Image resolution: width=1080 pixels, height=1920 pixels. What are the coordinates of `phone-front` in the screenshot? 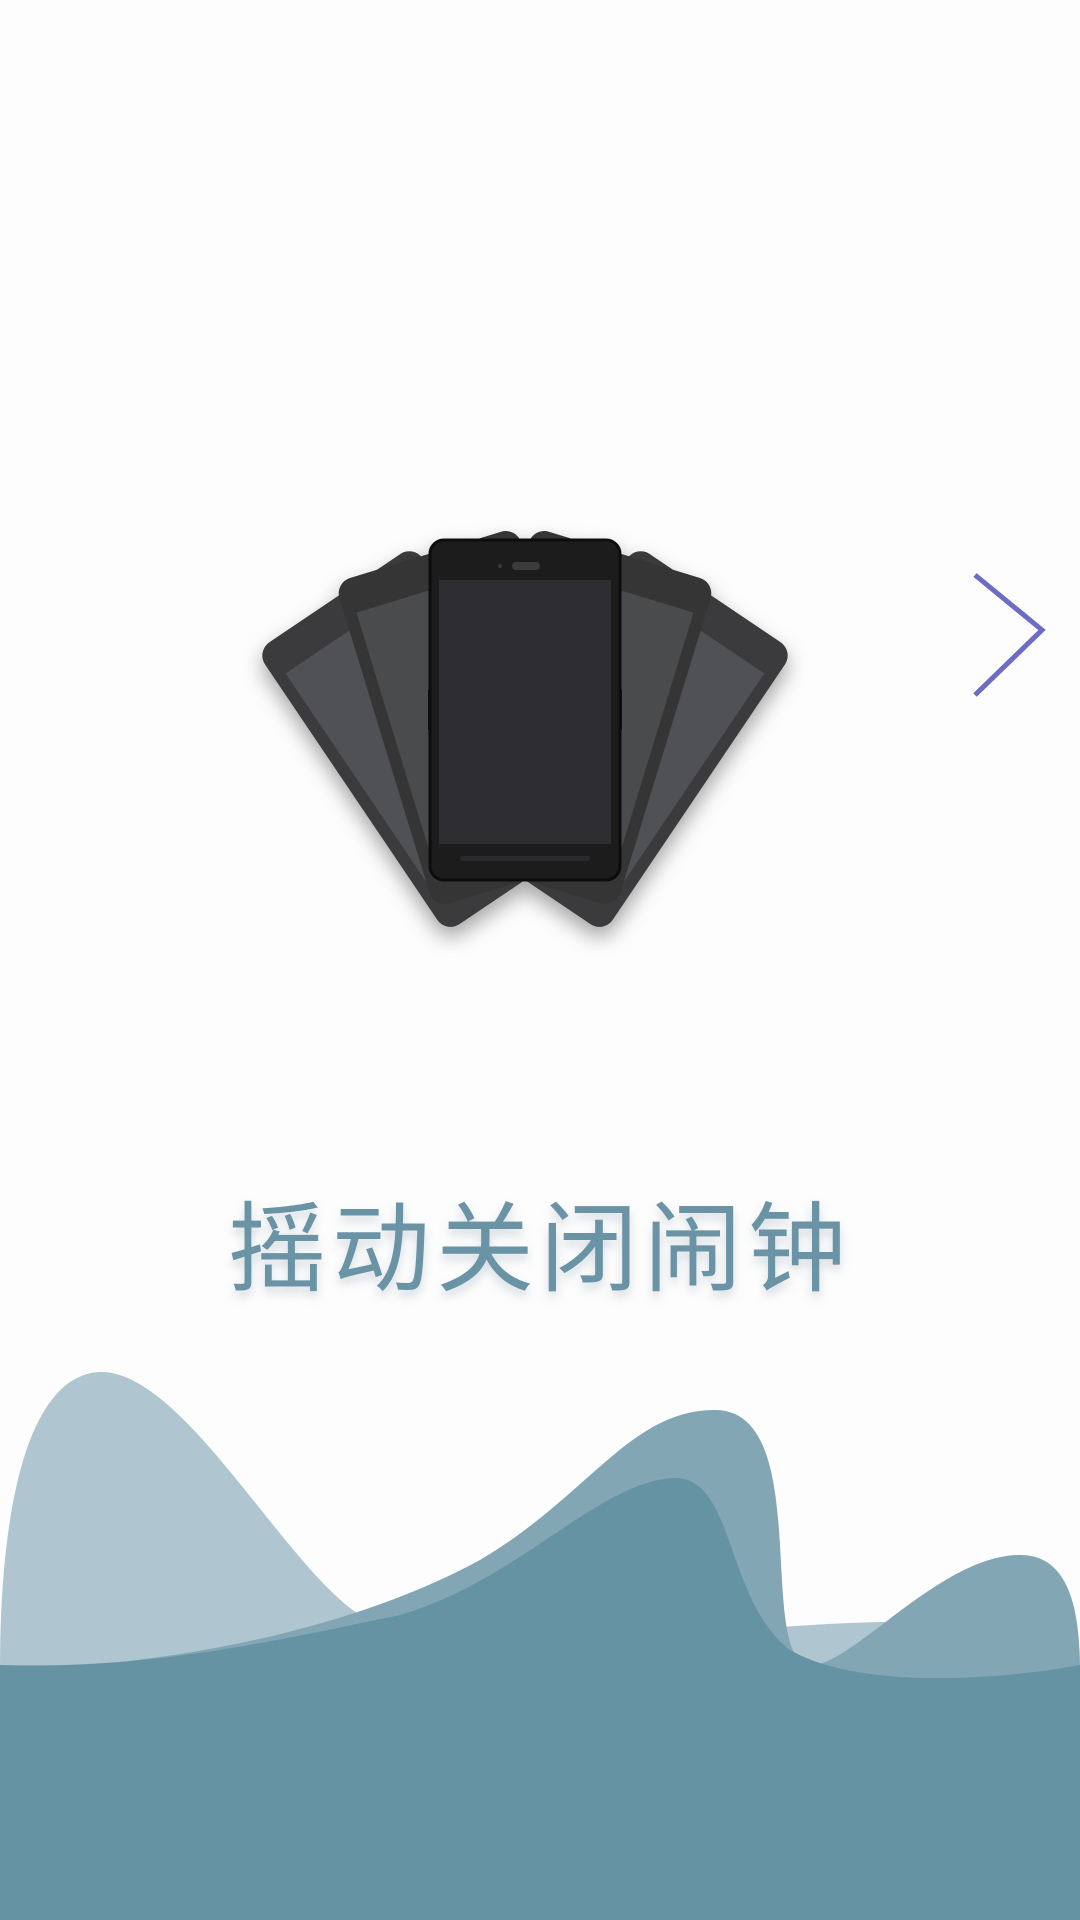 It's located at (525, 710).